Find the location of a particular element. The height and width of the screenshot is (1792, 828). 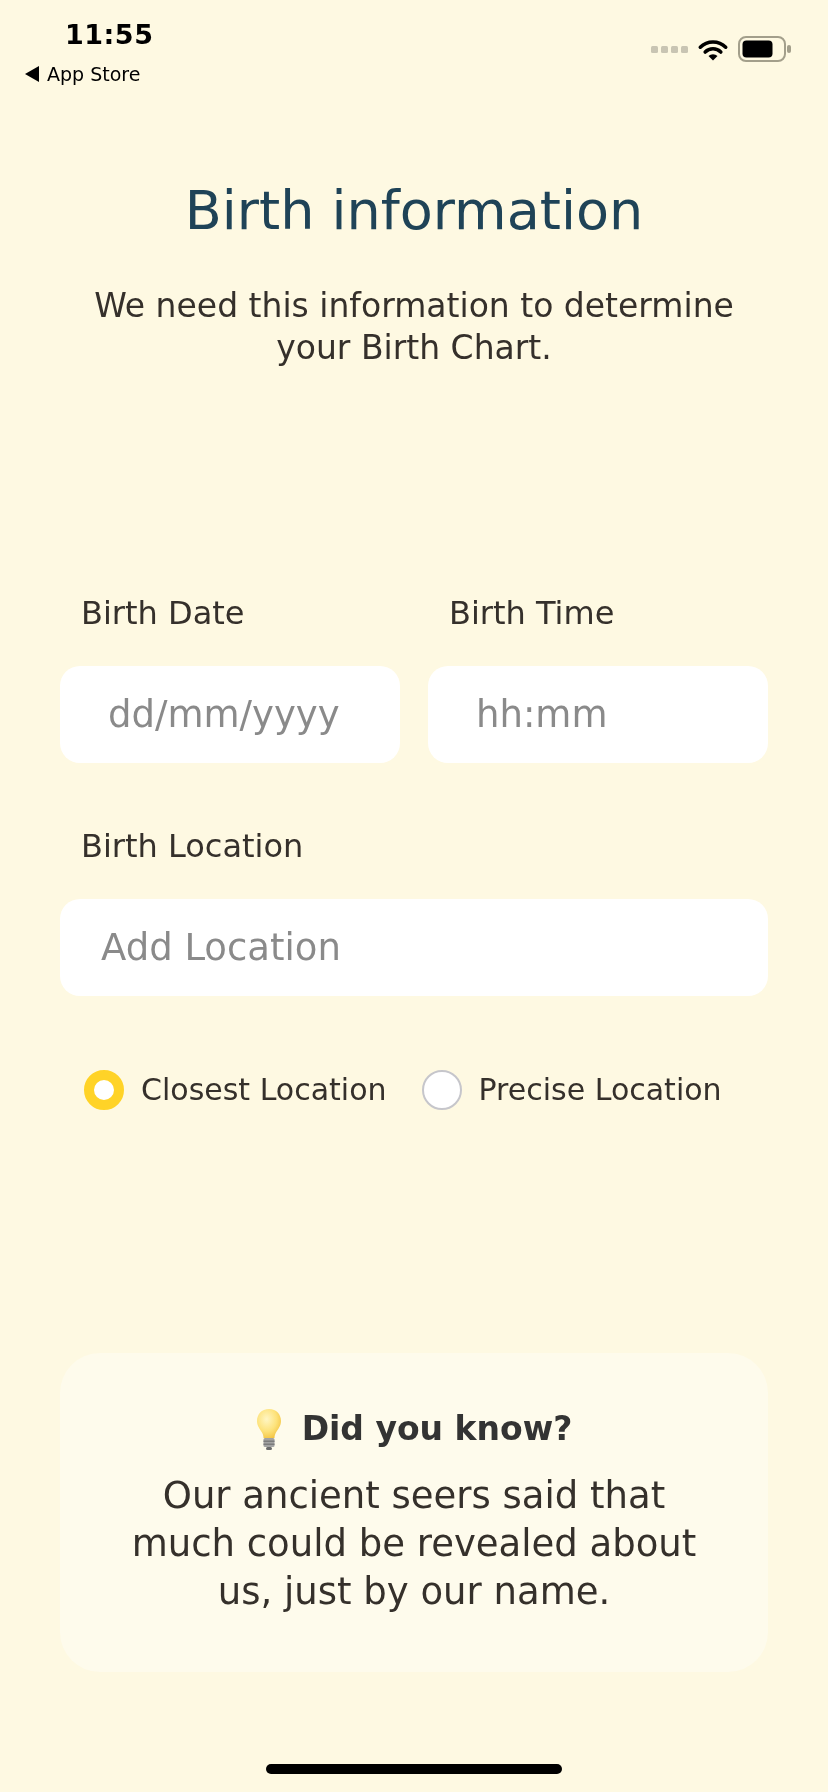

page-subtitle: We need this information to determine your Birth Chart. is located at coordinates (414, 327).